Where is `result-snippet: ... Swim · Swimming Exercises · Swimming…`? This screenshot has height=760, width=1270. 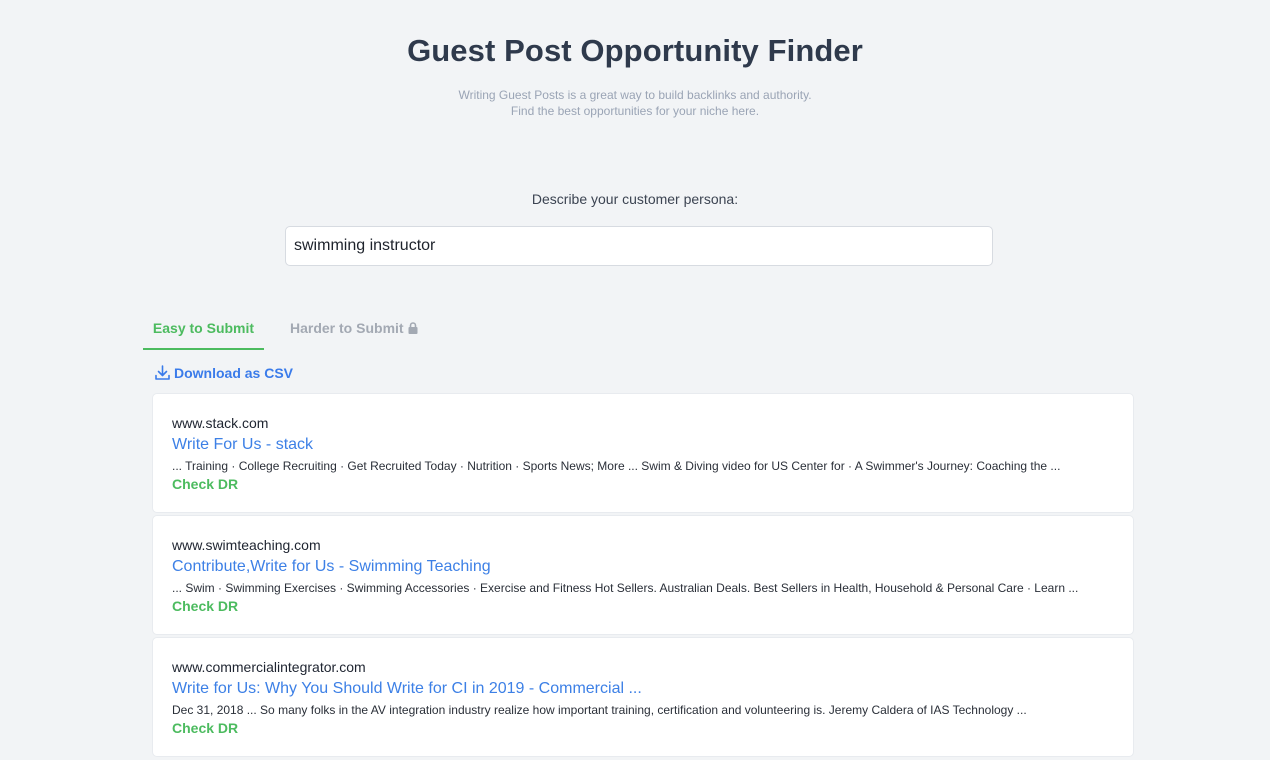 result-snippet: ... Swim · Swimming Exercises · Swimming… is located at coordinates (625, 588).